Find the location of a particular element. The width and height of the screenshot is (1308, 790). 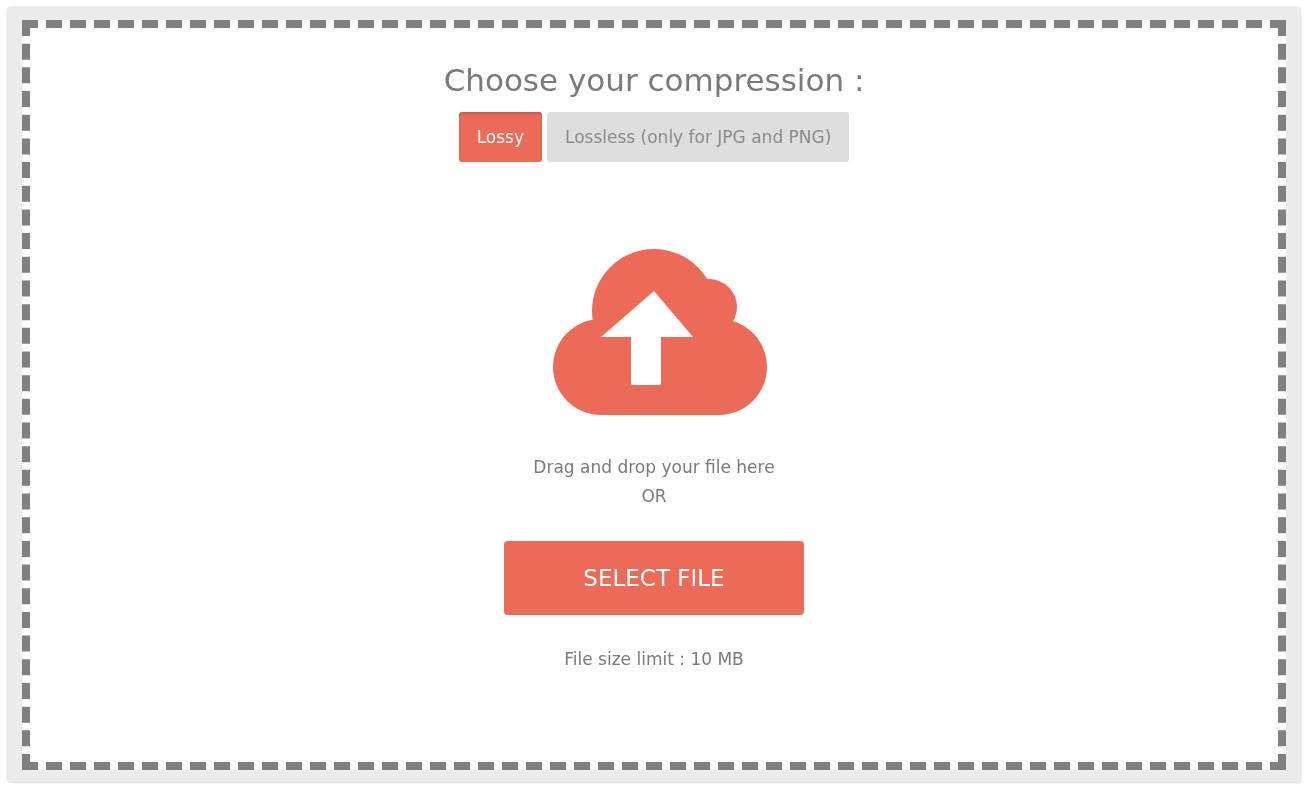

drop-hint-text: Drag and drop your file here is located at coordinates (654, 467).